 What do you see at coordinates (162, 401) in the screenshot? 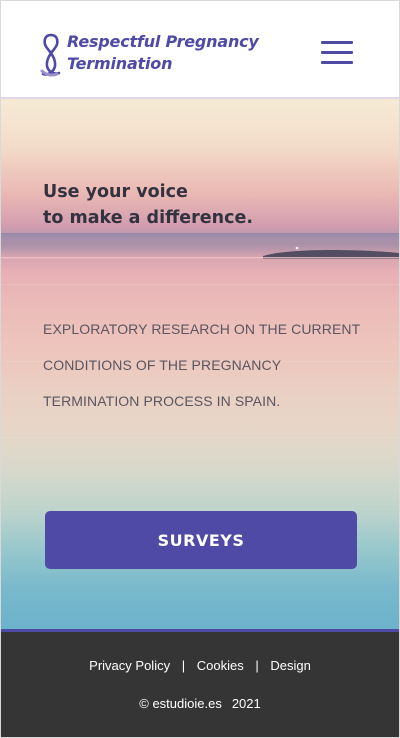
I see `research-line-3: TERMINATION PROCESS IN SPAIN.` at bounding box center [162, 401].